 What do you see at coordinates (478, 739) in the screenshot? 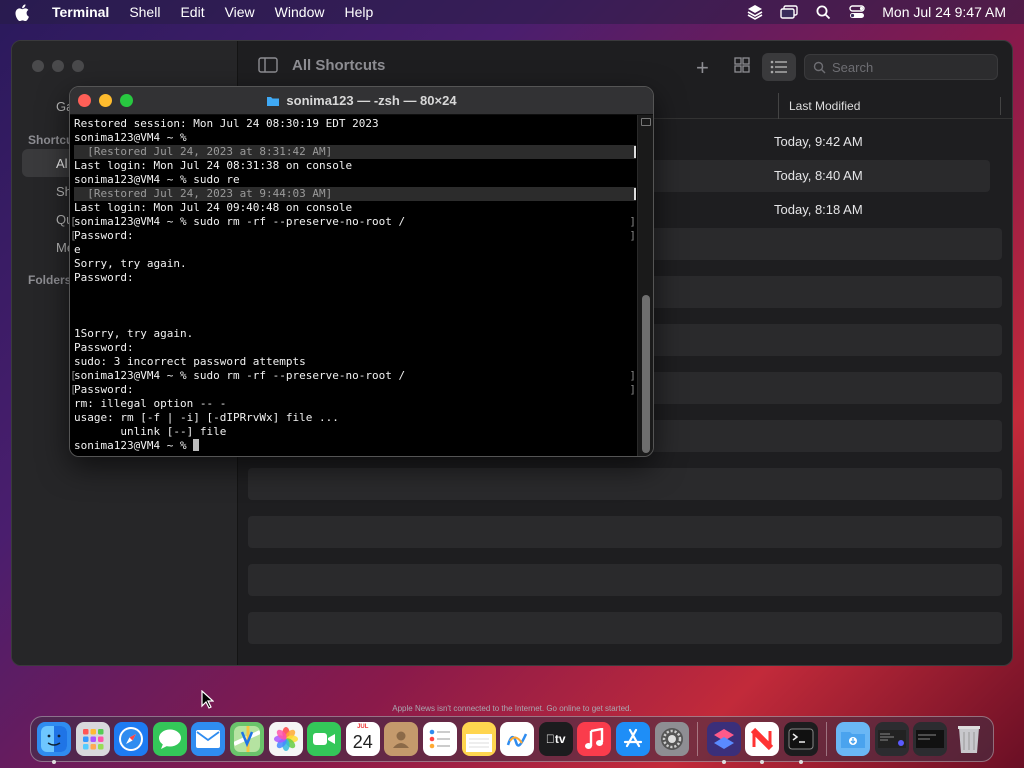
I see `notes-icon` at bounding box center [478, 739].